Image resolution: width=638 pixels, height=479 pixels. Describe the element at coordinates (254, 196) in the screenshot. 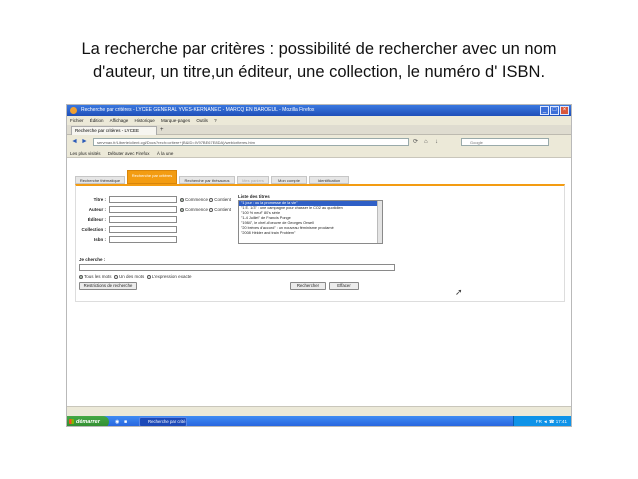

I see `titles-list-heading: Liste des titres` at that location.